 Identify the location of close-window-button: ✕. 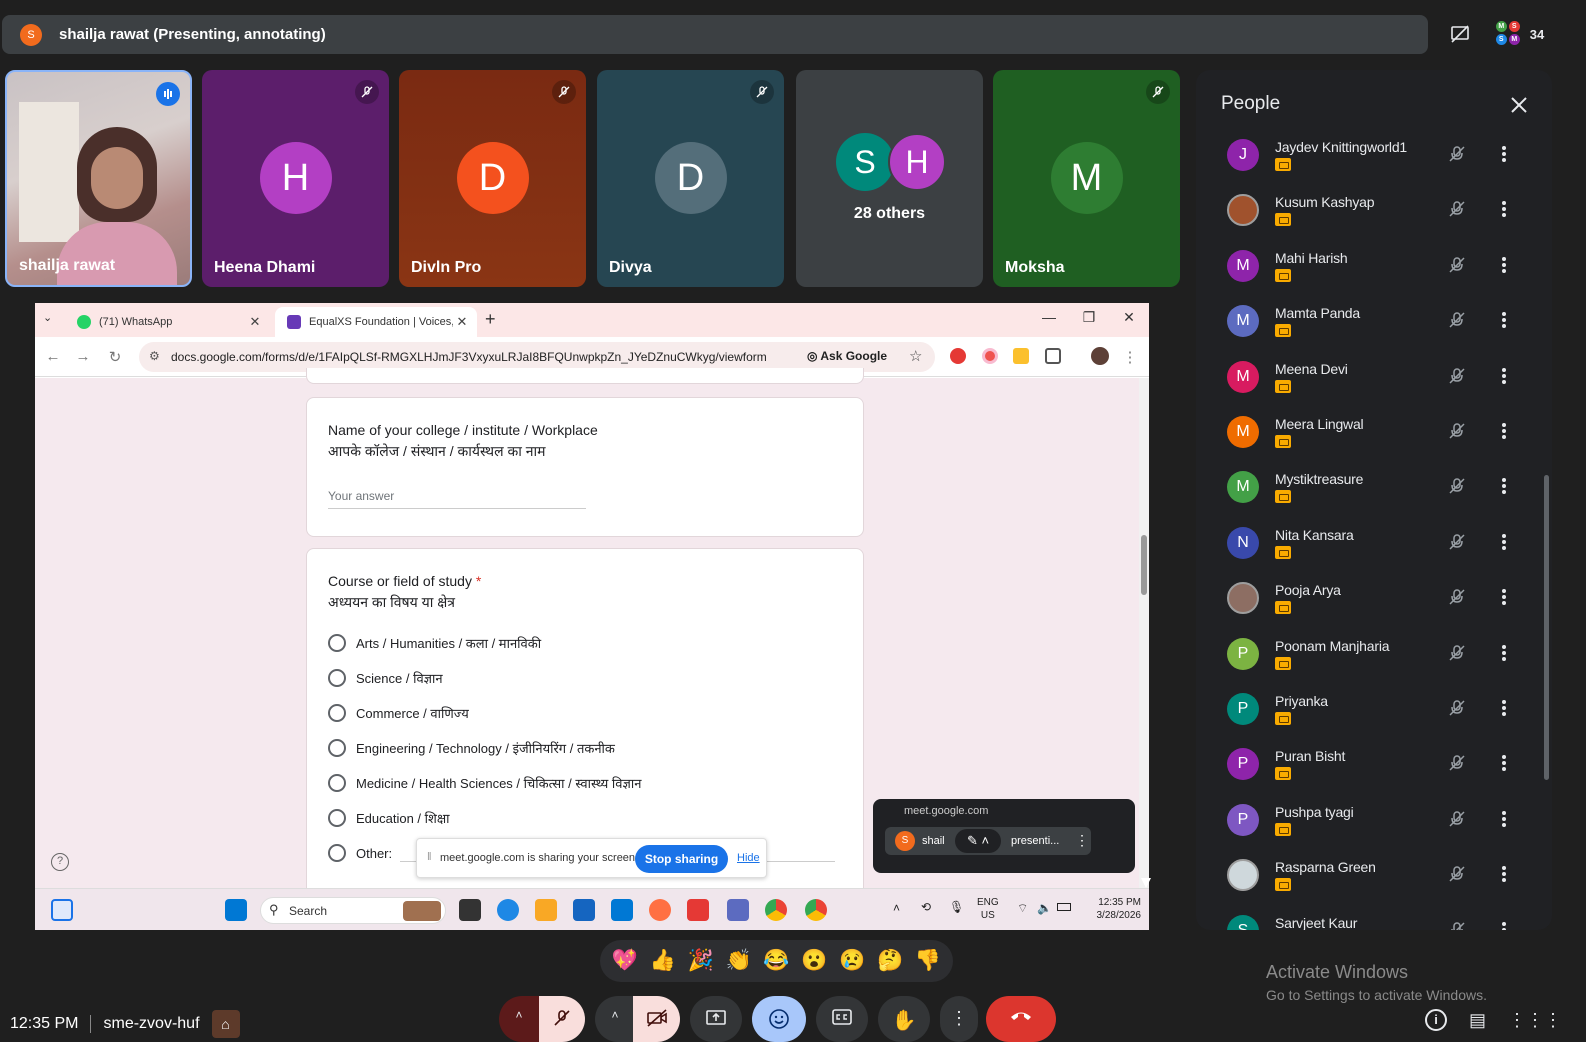
(1129, 317).